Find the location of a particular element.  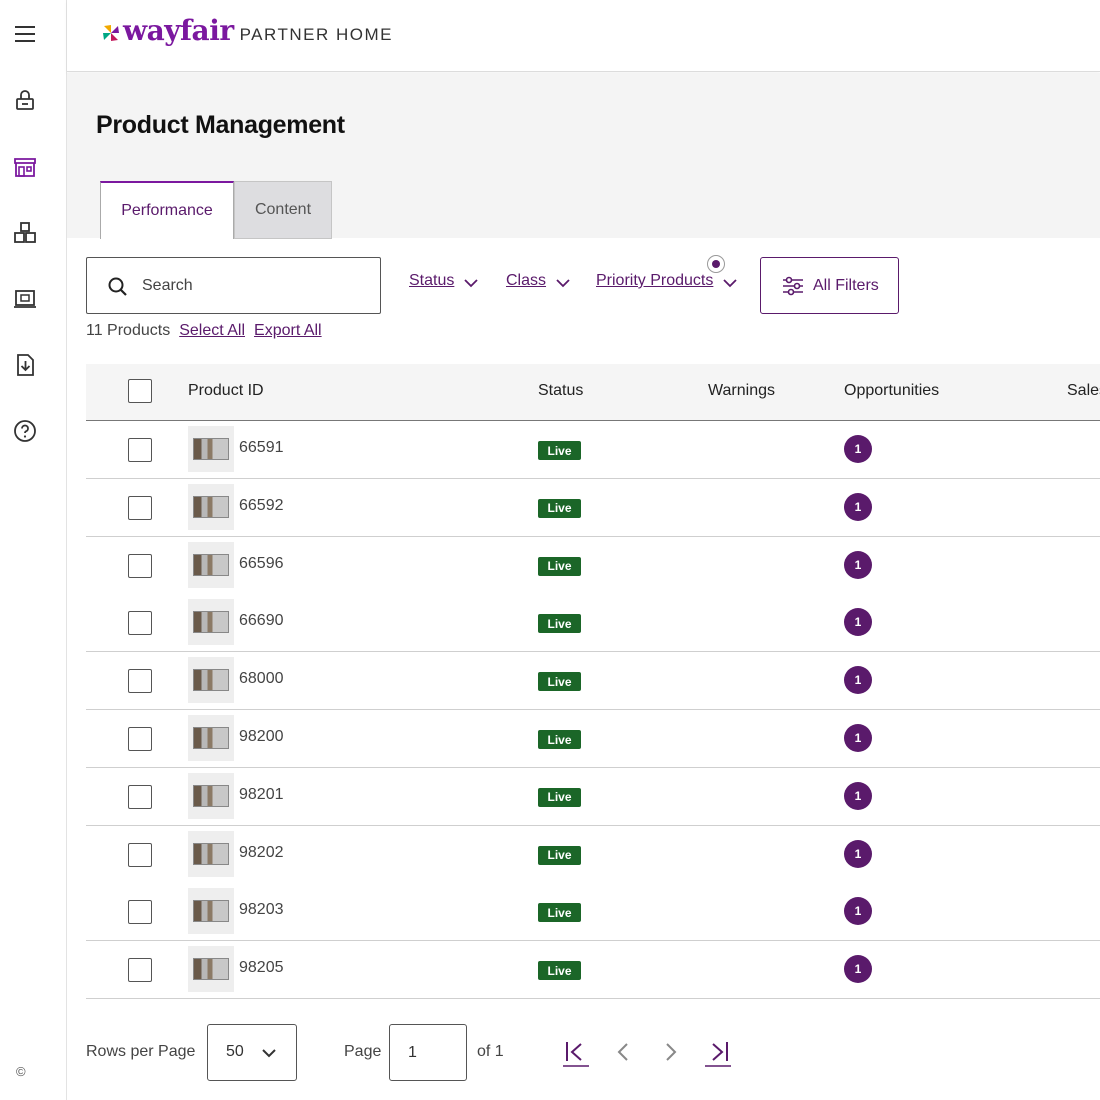

product-id: 66592 is located at coordinates (261, 506).